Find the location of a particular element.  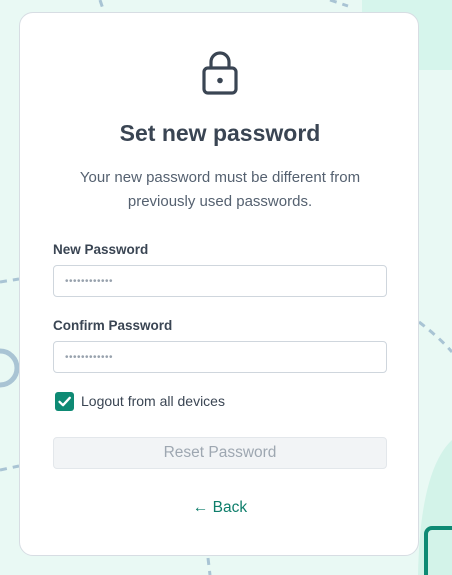

new-password-input is located at coordinates (220, 281).